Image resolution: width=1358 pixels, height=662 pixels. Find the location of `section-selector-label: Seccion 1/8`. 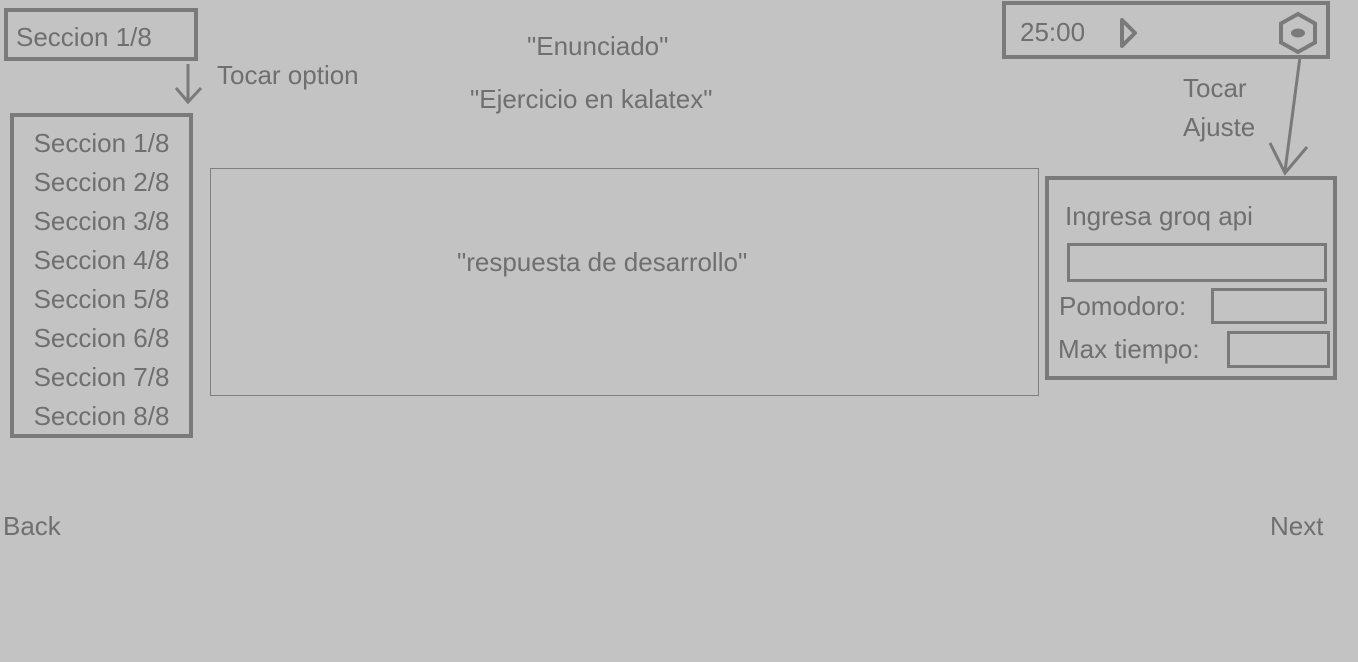

section-selector-label: Seccion 1/8 is located at coordinates (84, 37).